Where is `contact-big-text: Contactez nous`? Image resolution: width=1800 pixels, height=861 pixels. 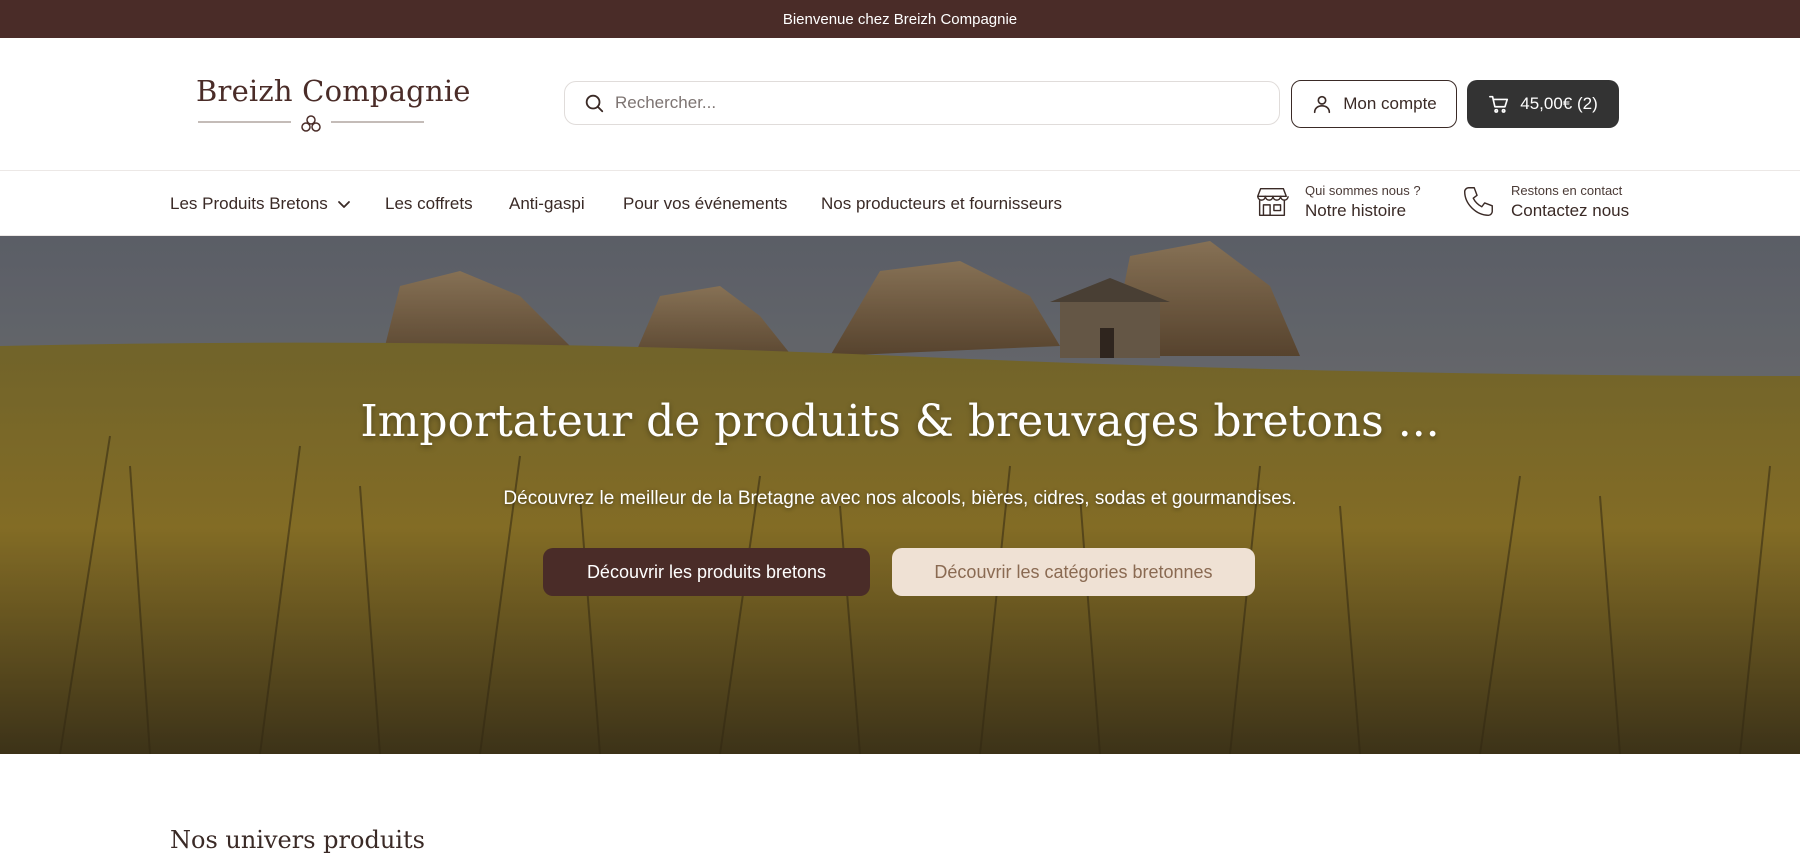
contact-big-text: Contactez nous is located at coordinates (1570, 210).